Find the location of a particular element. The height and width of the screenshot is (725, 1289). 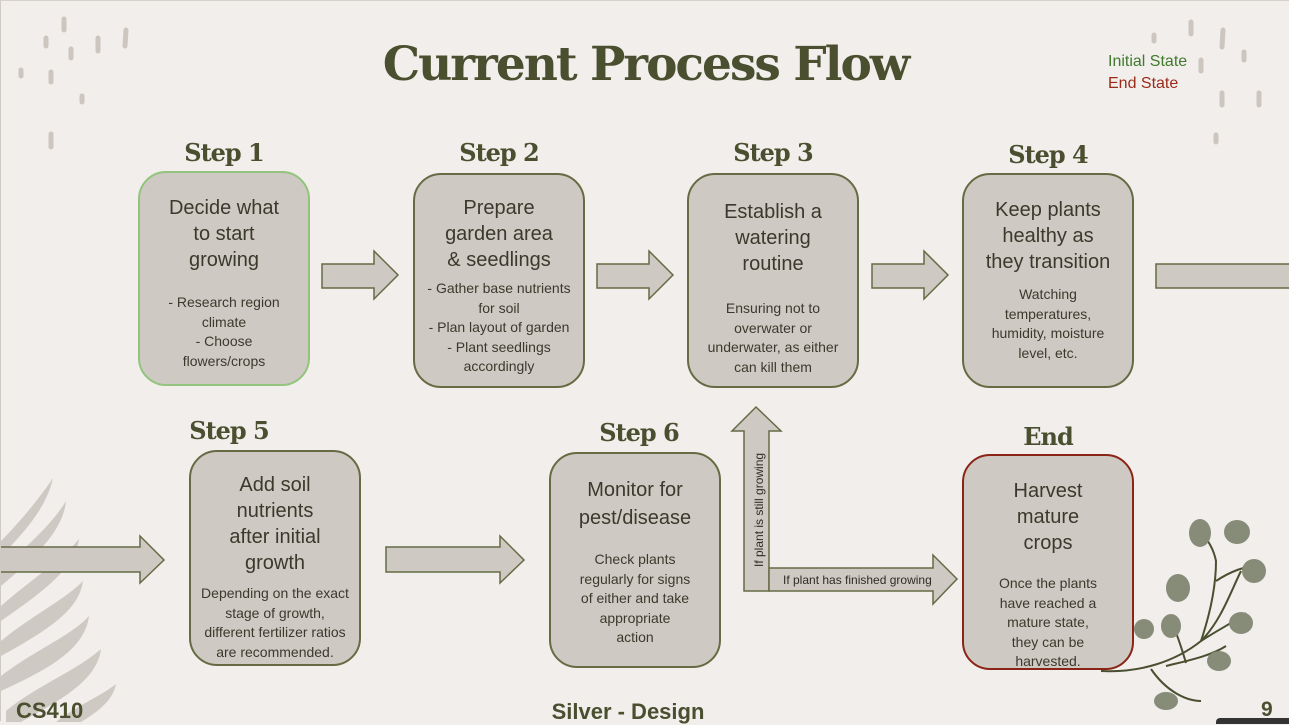

arrow-step1-to-step2-icon is located at coordinates (360, 275).